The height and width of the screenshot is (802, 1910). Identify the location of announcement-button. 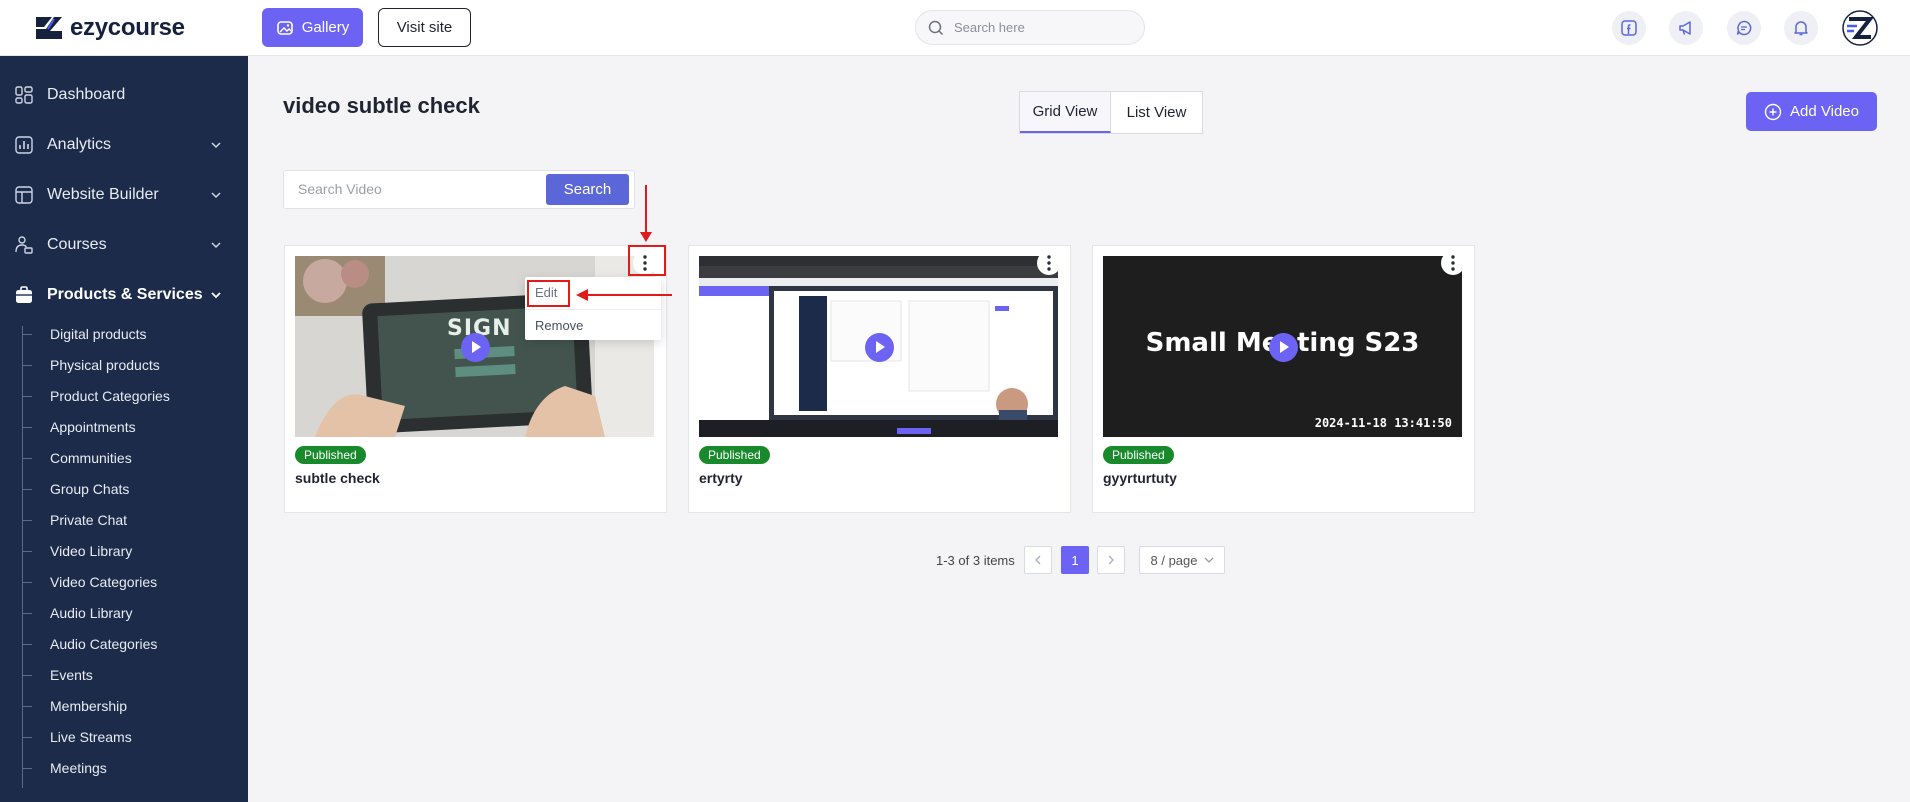
(1686, 28).